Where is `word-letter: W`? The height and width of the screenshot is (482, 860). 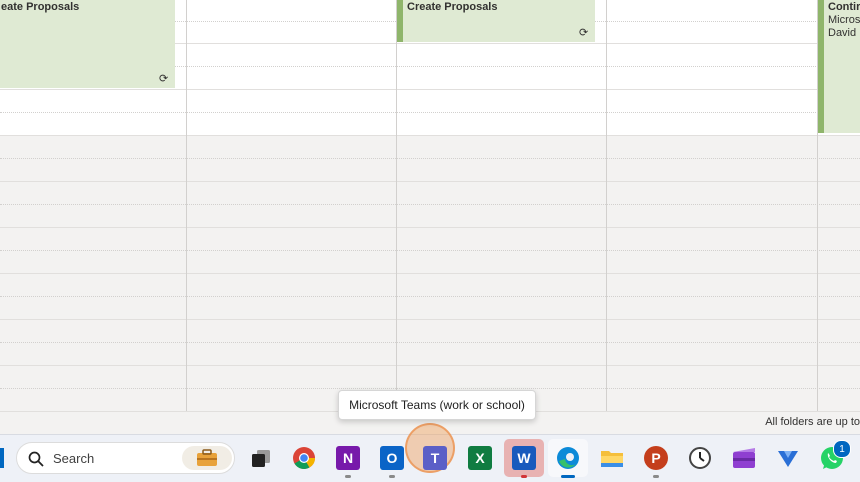
word-letter: W is located at coordinates (524, 458).